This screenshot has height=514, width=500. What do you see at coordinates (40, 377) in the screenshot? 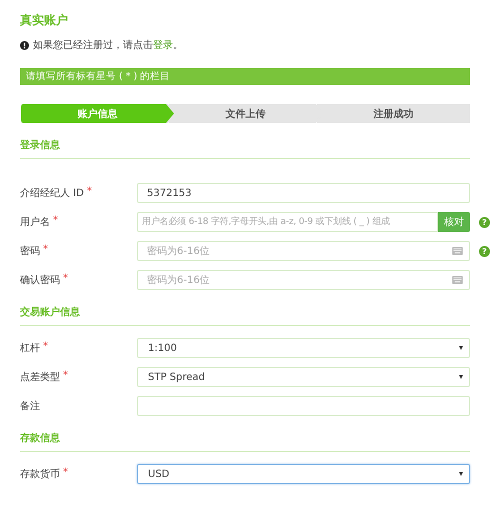
I see `field-label: 点差类型` at bounding box center [40, 377].